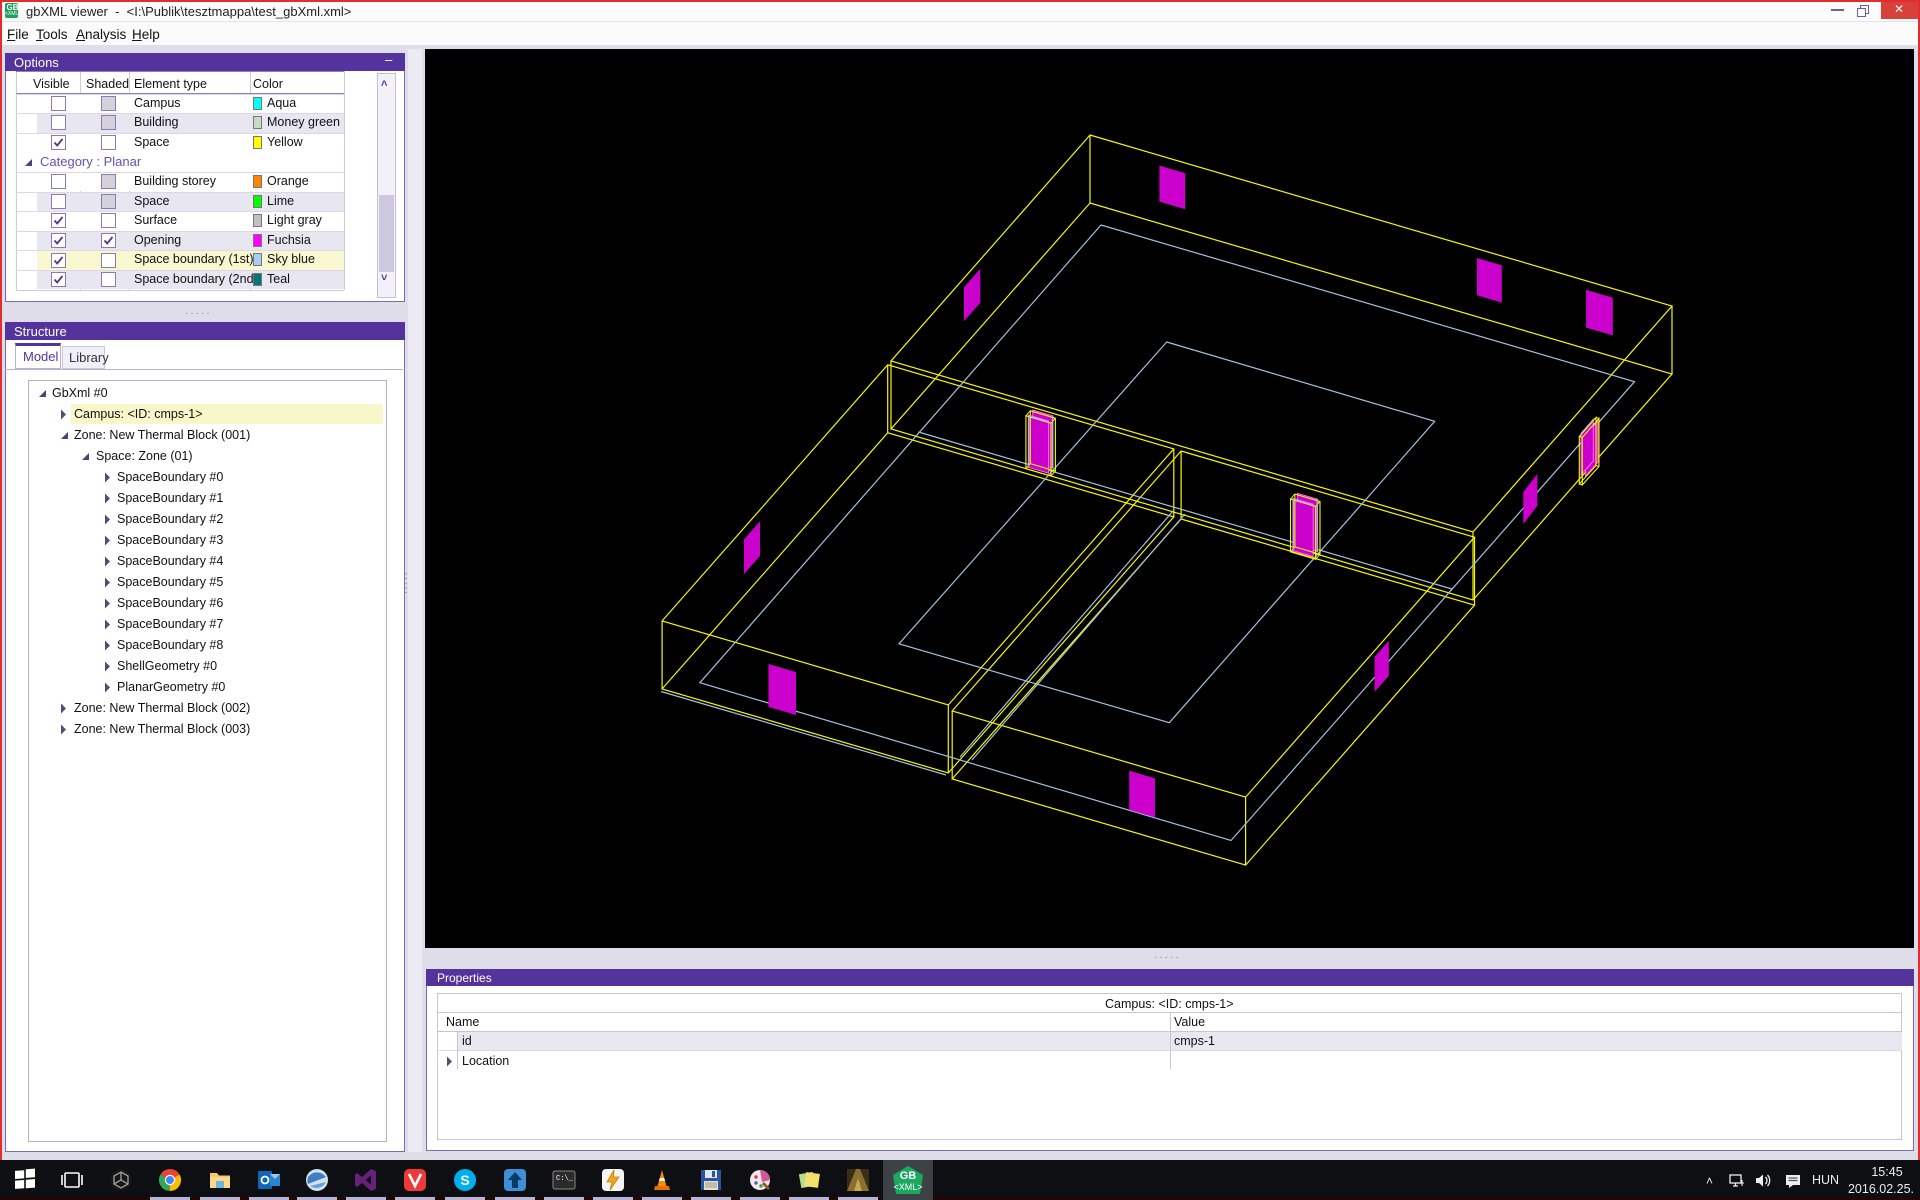  I want to click on svg-text: C:\_, so click(565, 1179).